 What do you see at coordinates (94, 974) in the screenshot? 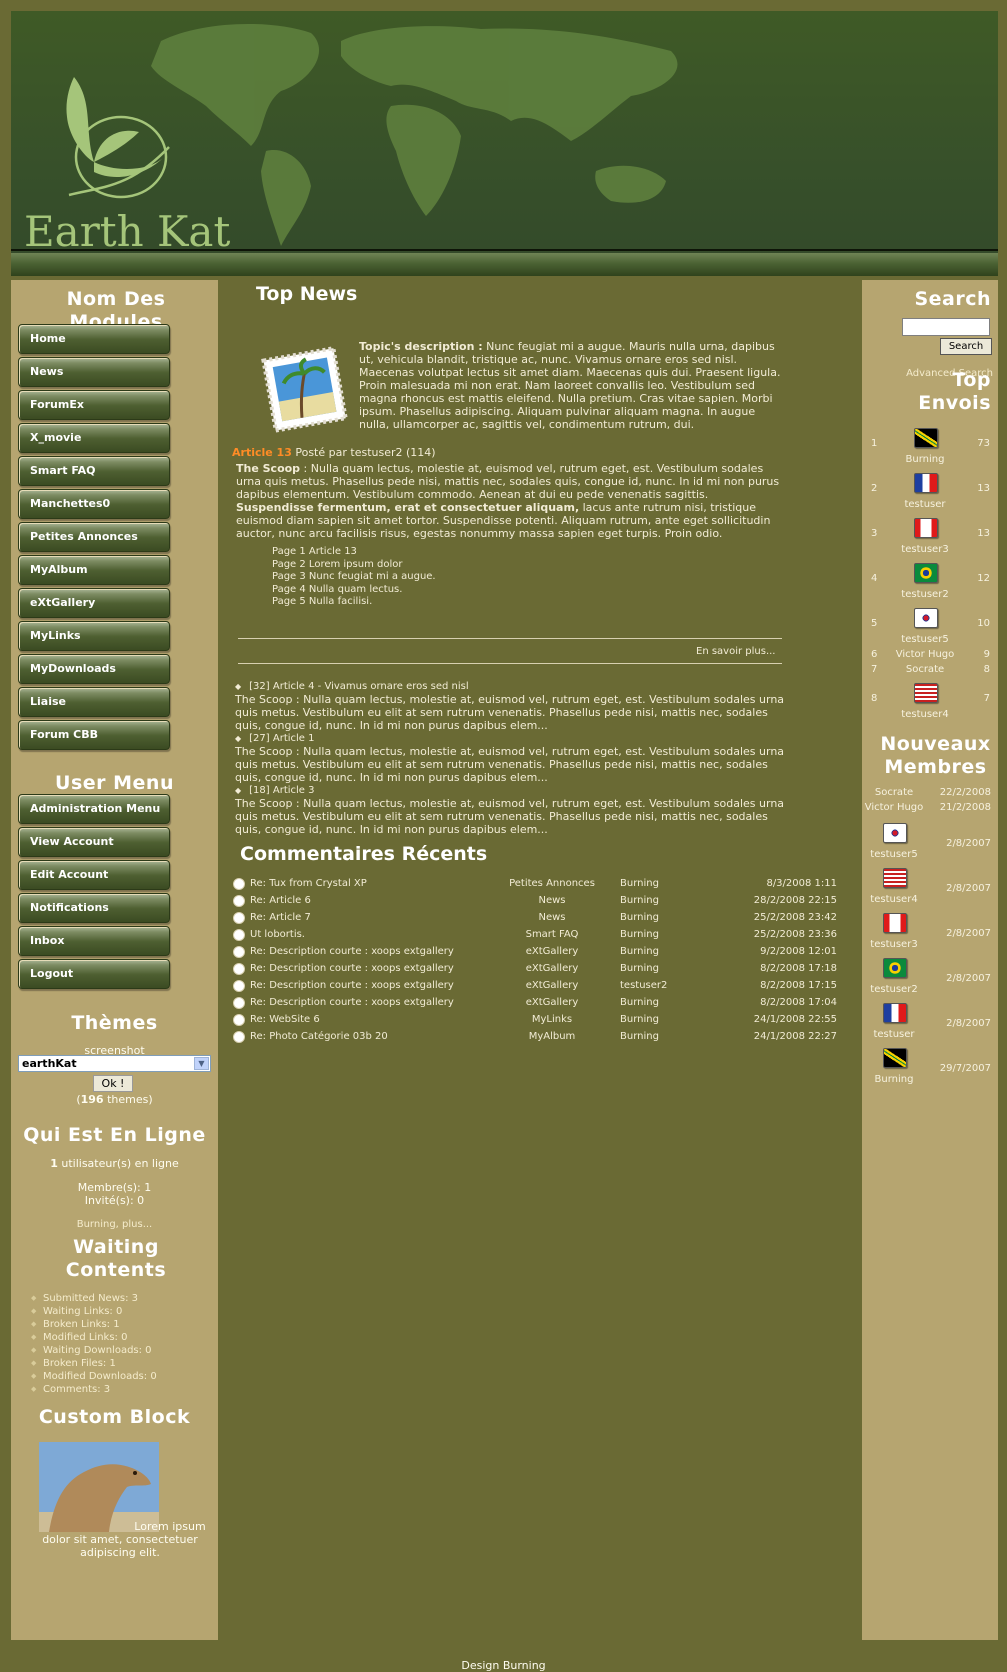
I see `user-menu-logout: Logout` at bounding box center [94, 974].